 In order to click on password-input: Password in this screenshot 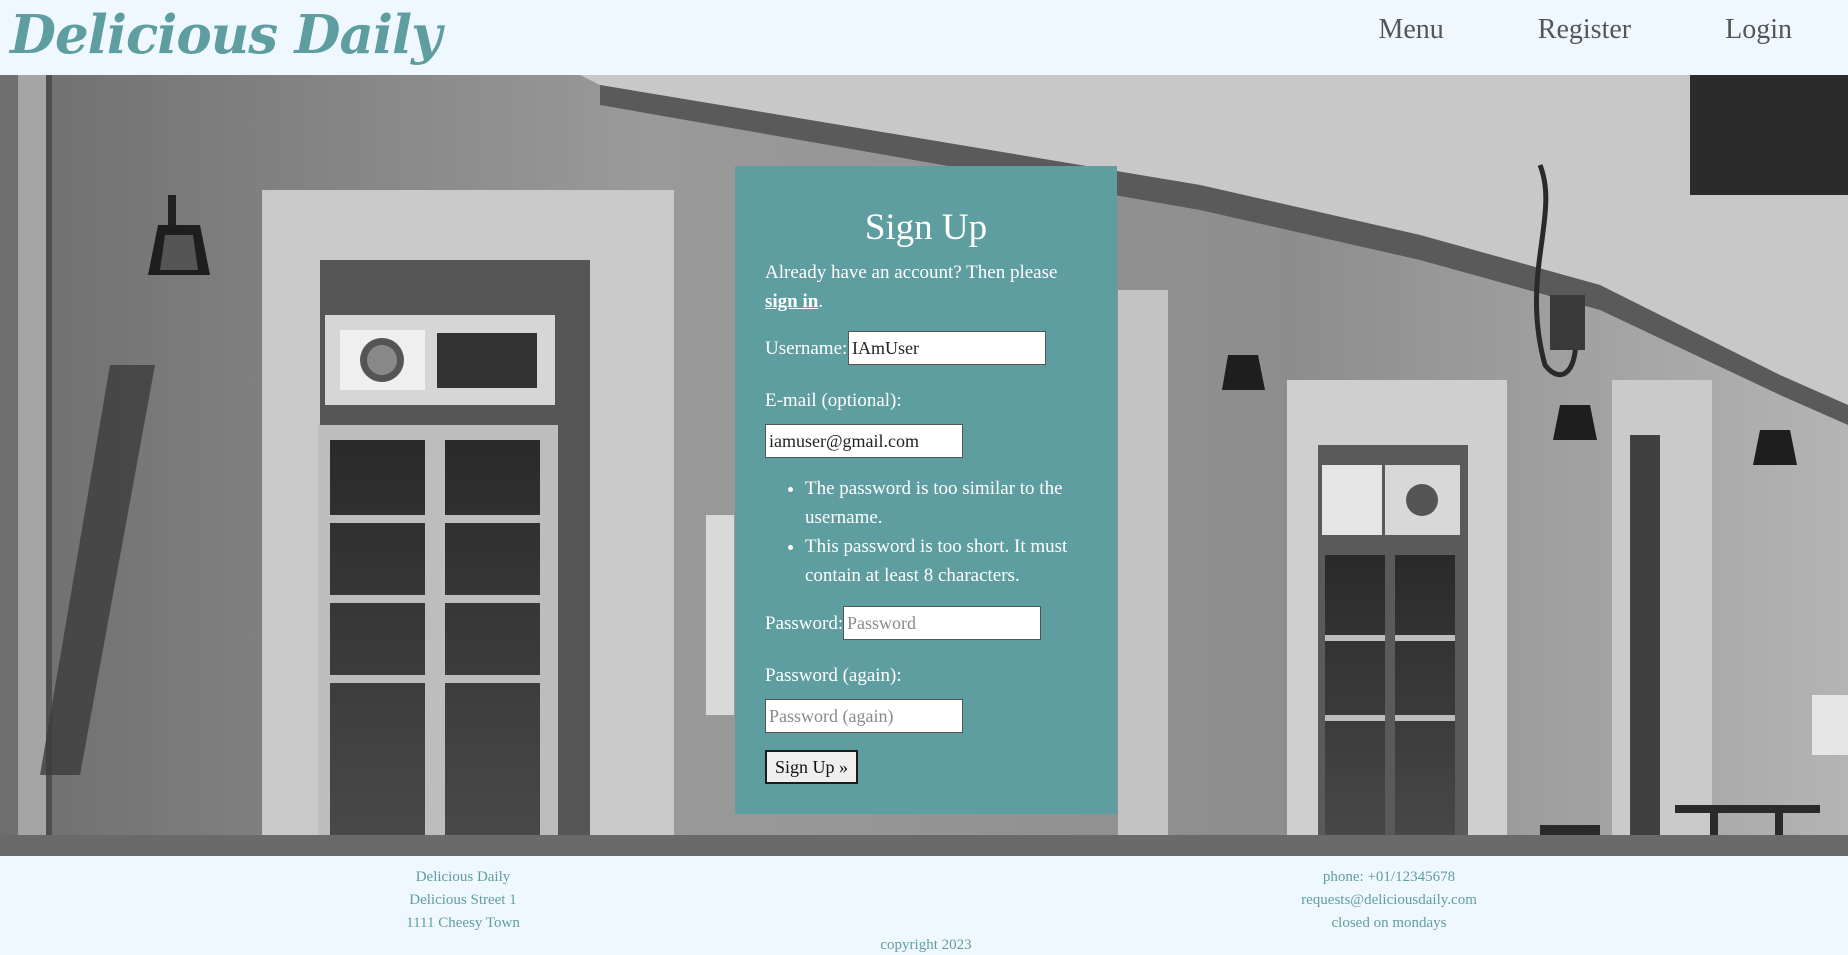, I will do `click(942, 623)`.